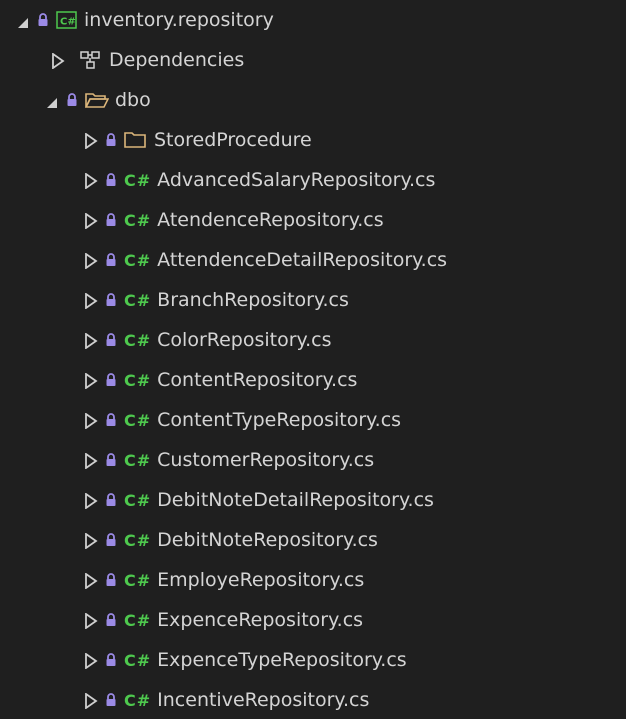 This screenshot has width=637, height=719. I want to click on open-folder-icon, so click(97, 100).